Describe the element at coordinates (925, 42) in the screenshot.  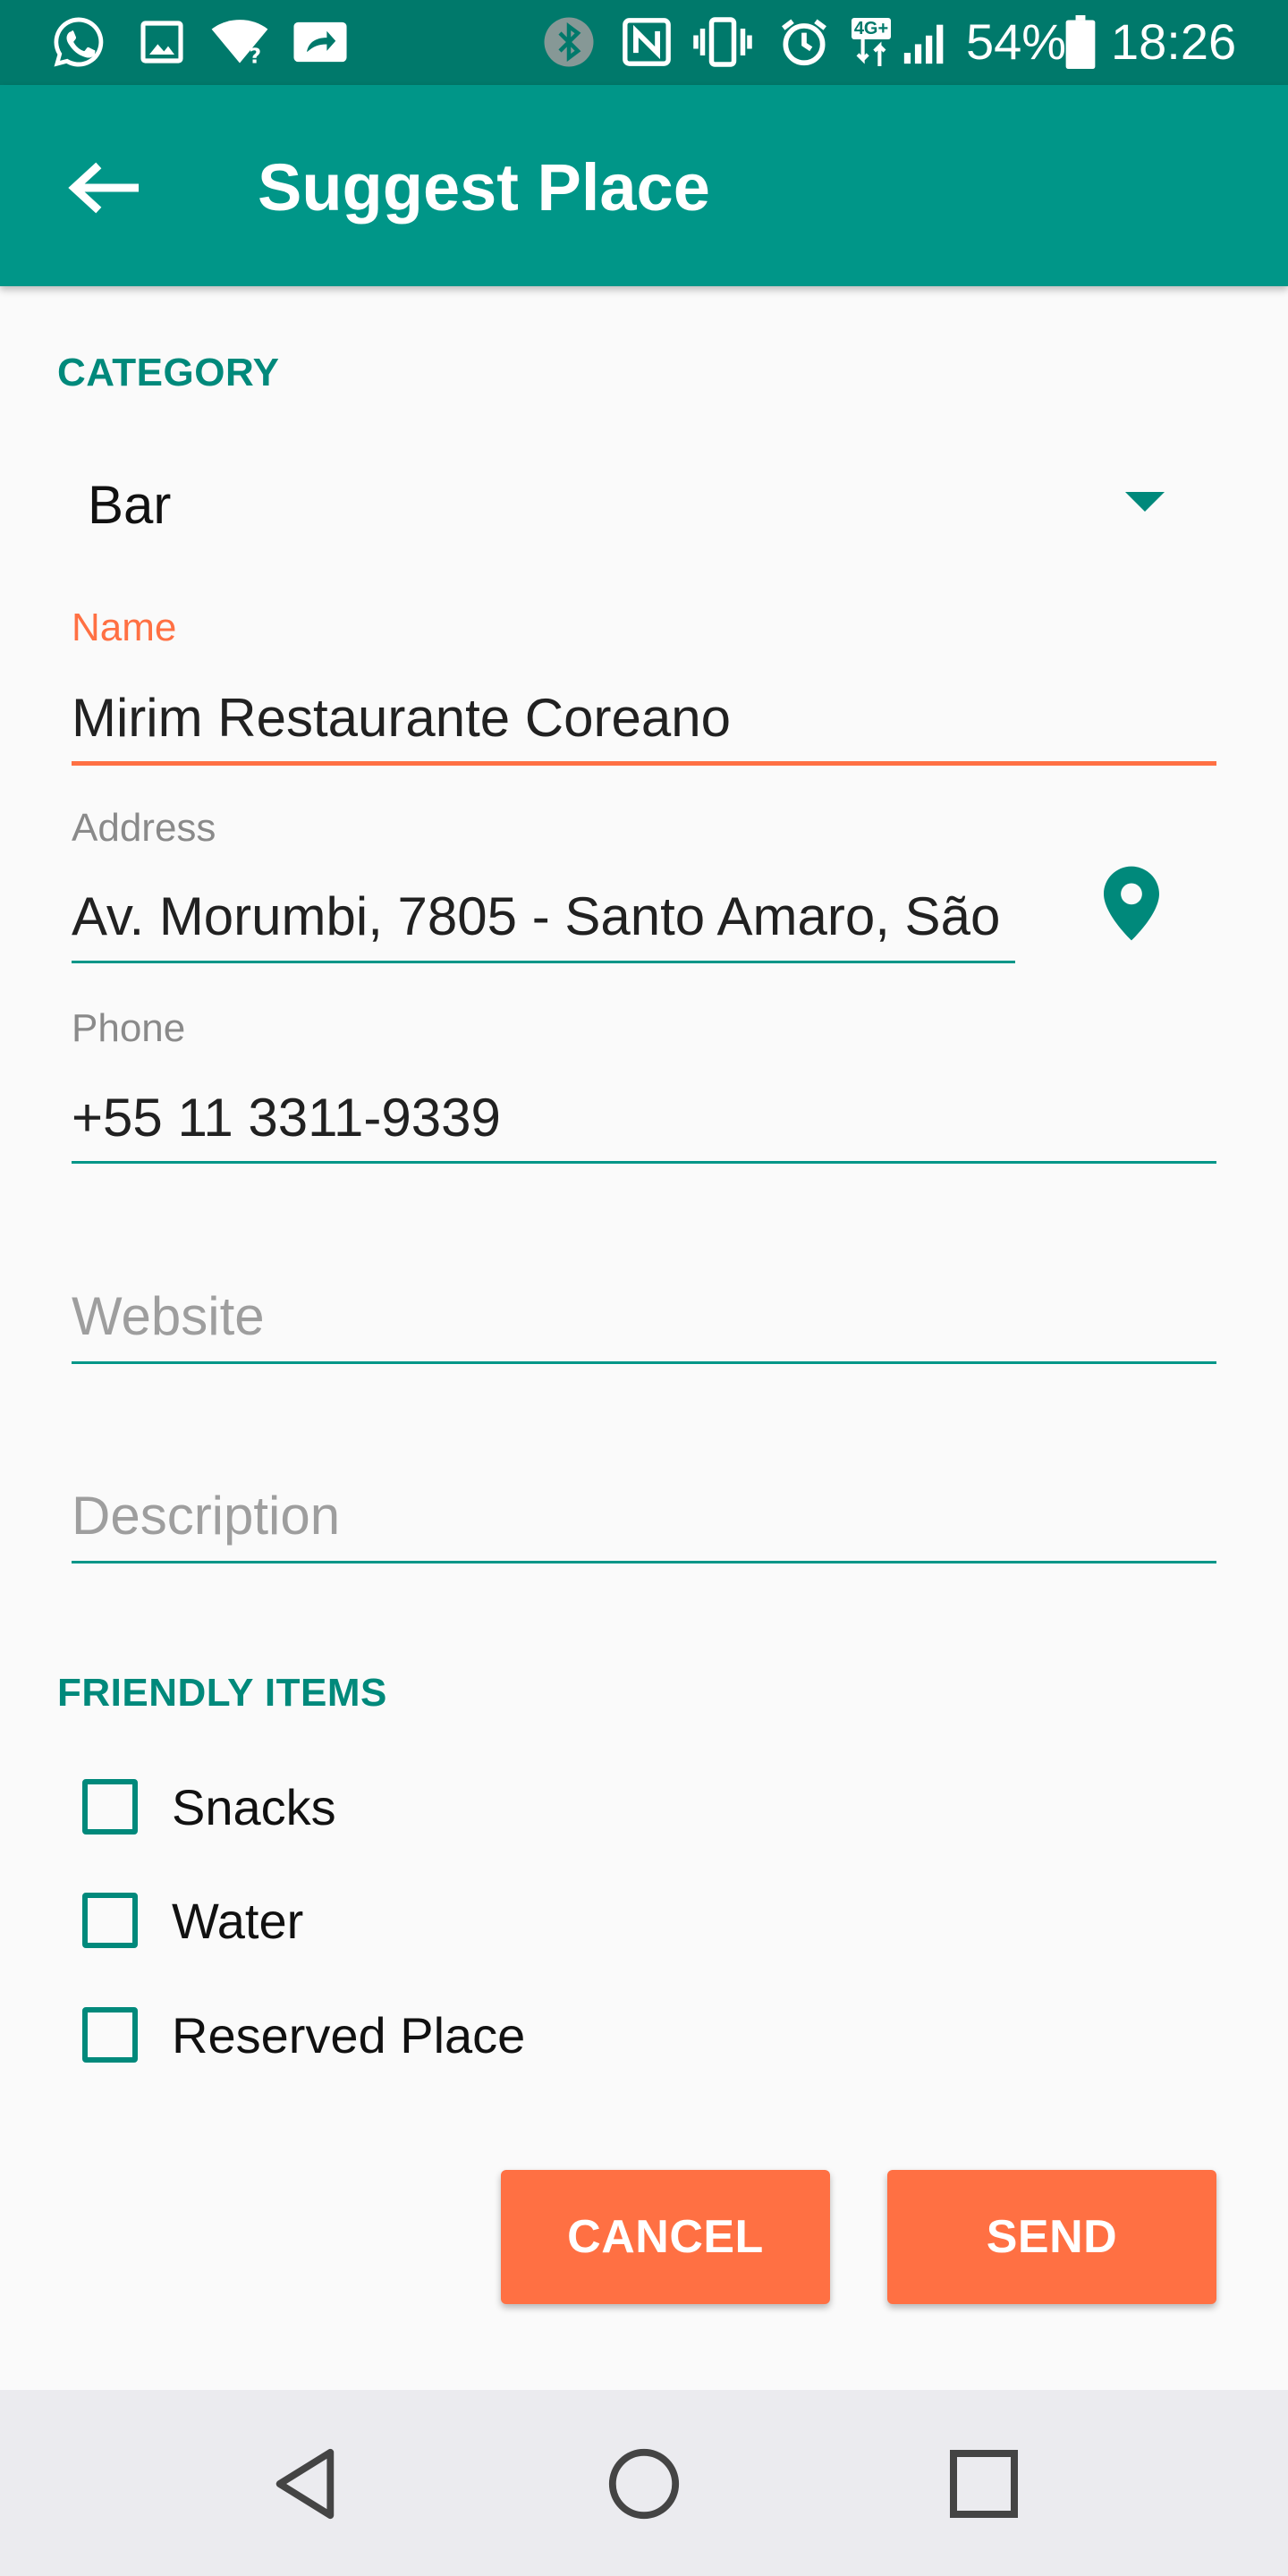
I see `signal-icon` at that location.